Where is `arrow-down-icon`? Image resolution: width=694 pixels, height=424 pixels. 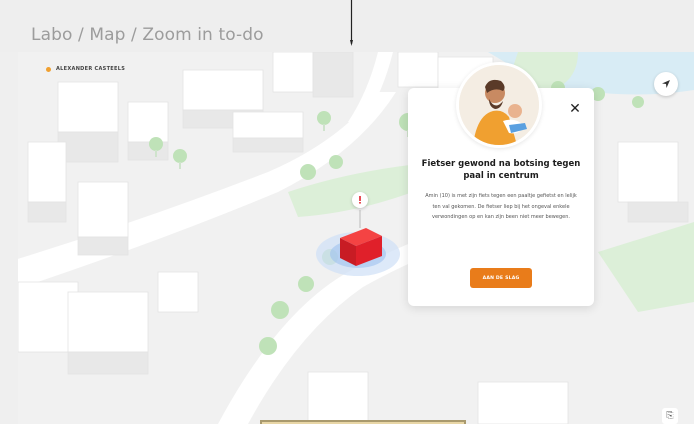 arrow-down-icon is located at coordinates (351, 23).